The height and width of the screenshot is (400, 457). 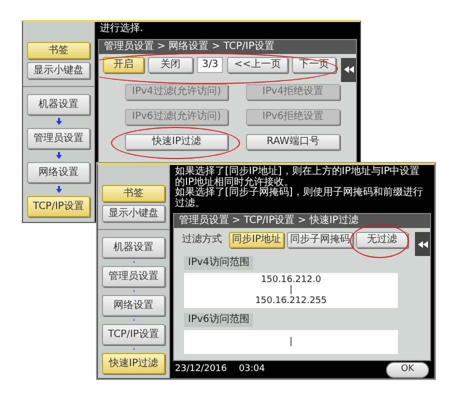 What do you see at coordinates (256, 240) in the screenshot?
I see `filter-option-button: 同步IP地址` at bounding box center [256, 240].